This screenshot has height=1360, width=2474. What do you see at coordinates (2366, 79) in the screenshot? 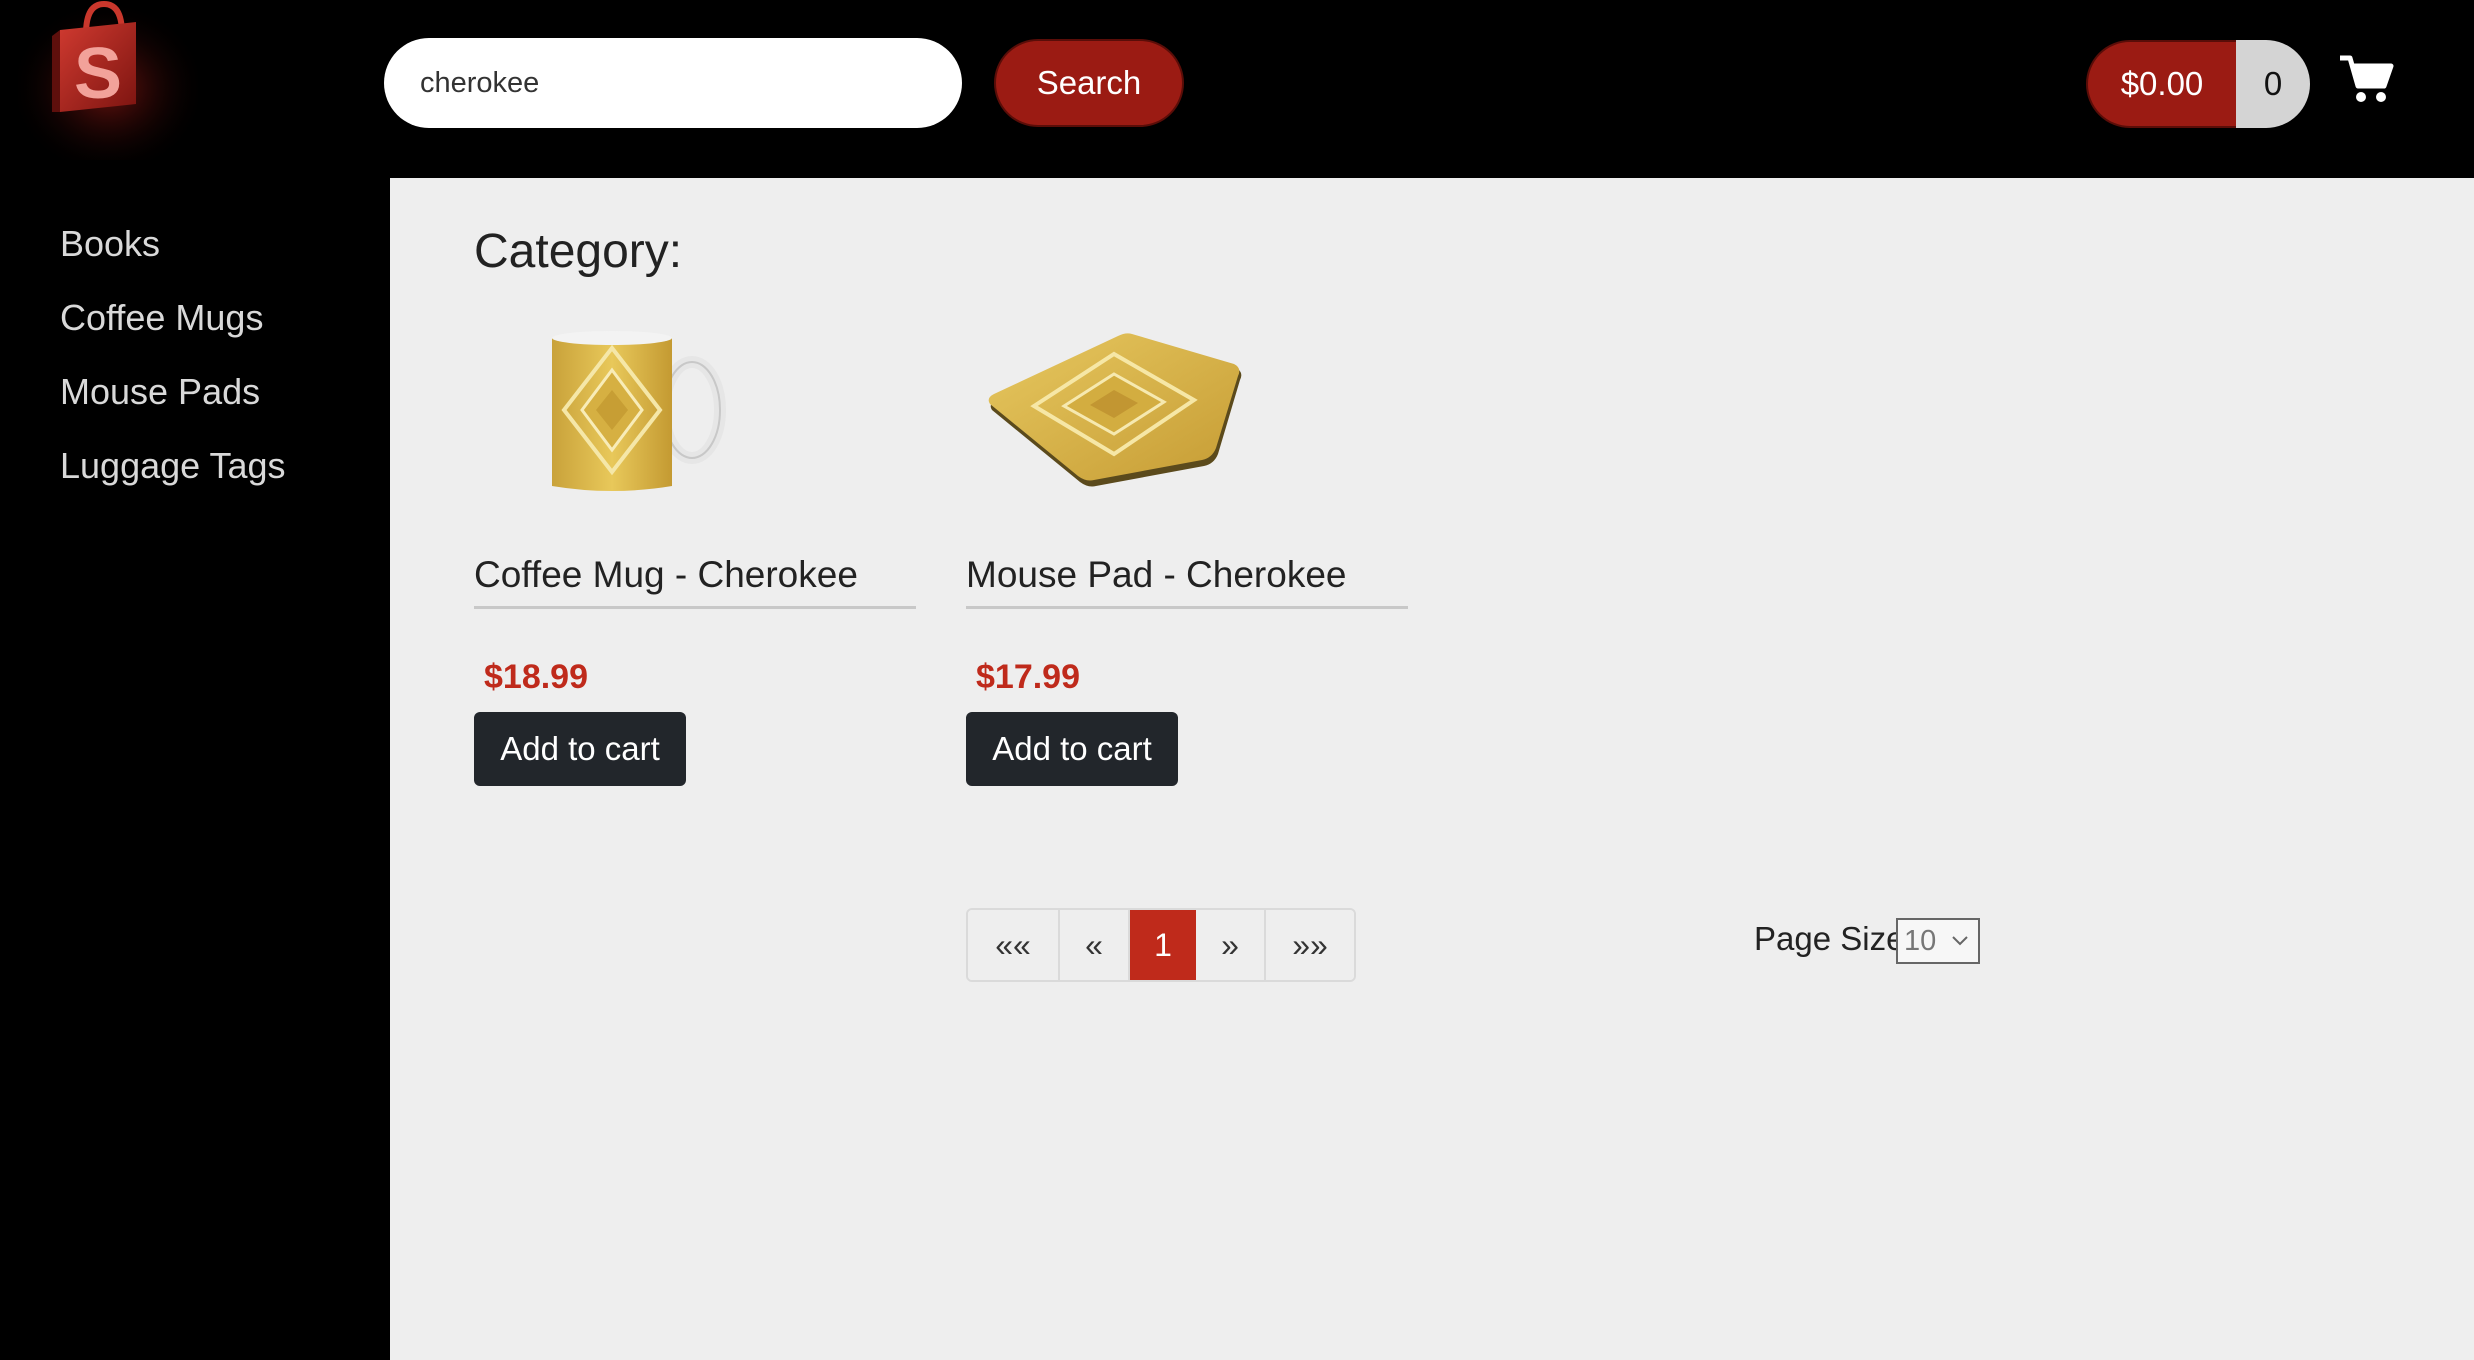
I see `shopping-cart-icon` at bounding box center [2366, 79].